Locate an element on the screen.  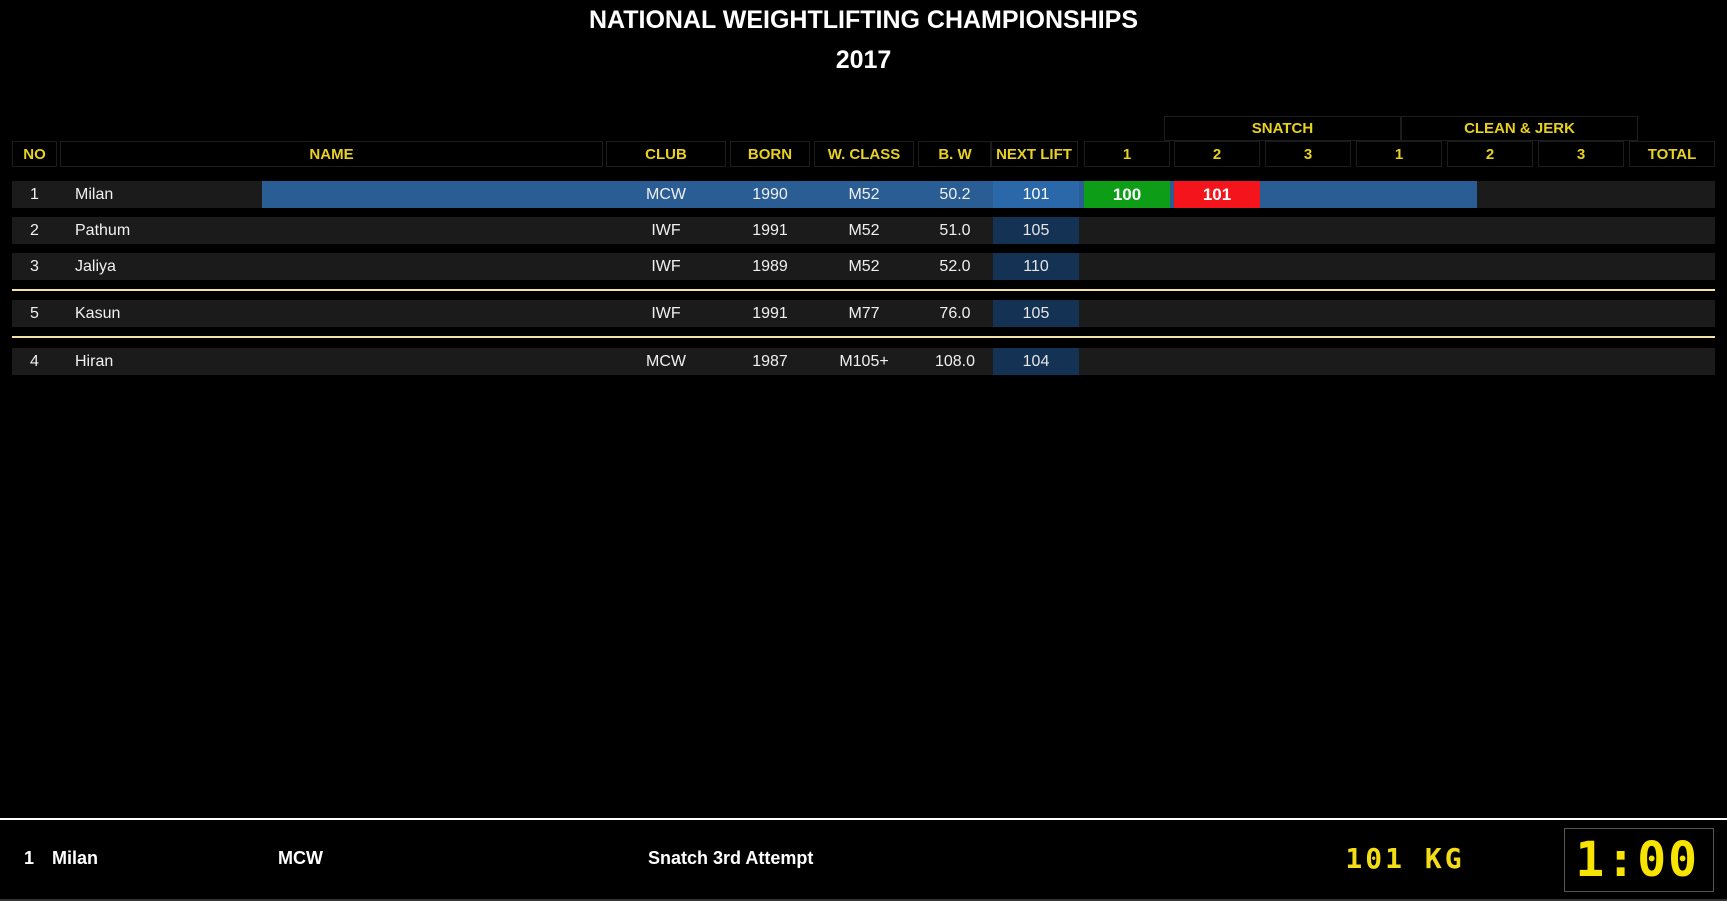
athlete-row: 1 Milan MCW 1990 M52 50.2 101 100 101 is located at coordinates (863, 194).